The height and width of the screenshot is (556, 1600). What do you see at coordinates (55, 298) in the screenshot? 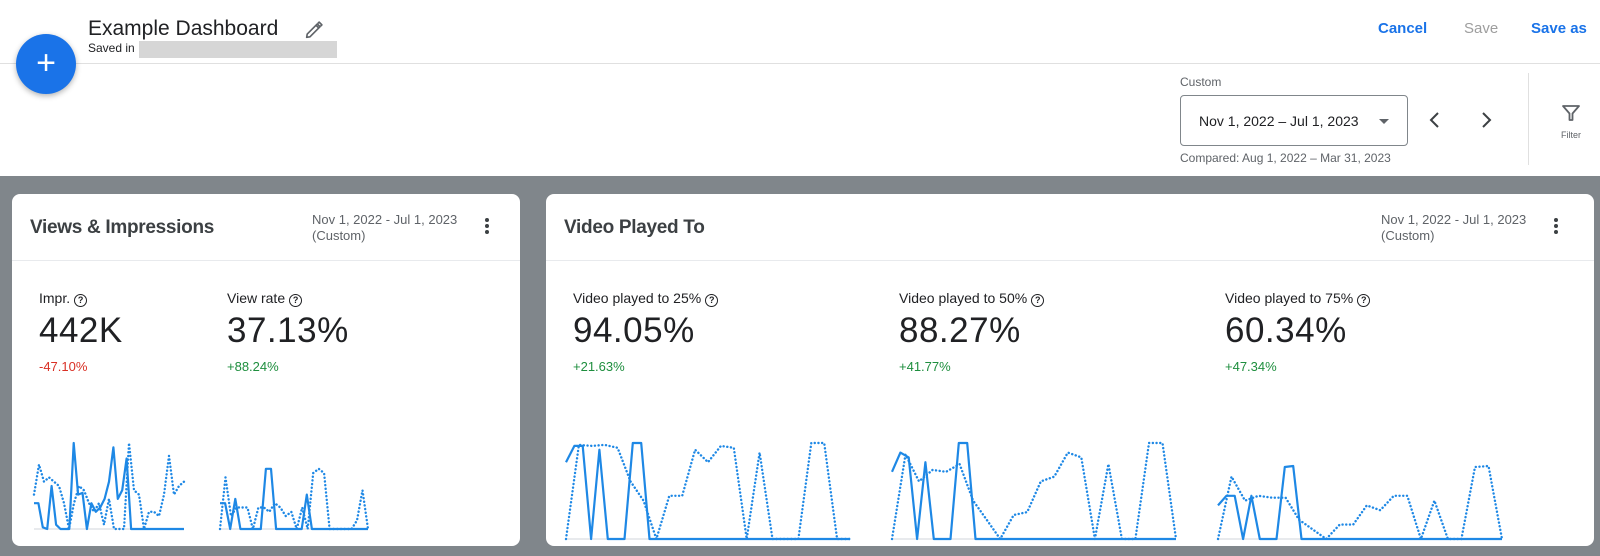
I see `metric-label: Impr.` at bounding box center [55, 298].